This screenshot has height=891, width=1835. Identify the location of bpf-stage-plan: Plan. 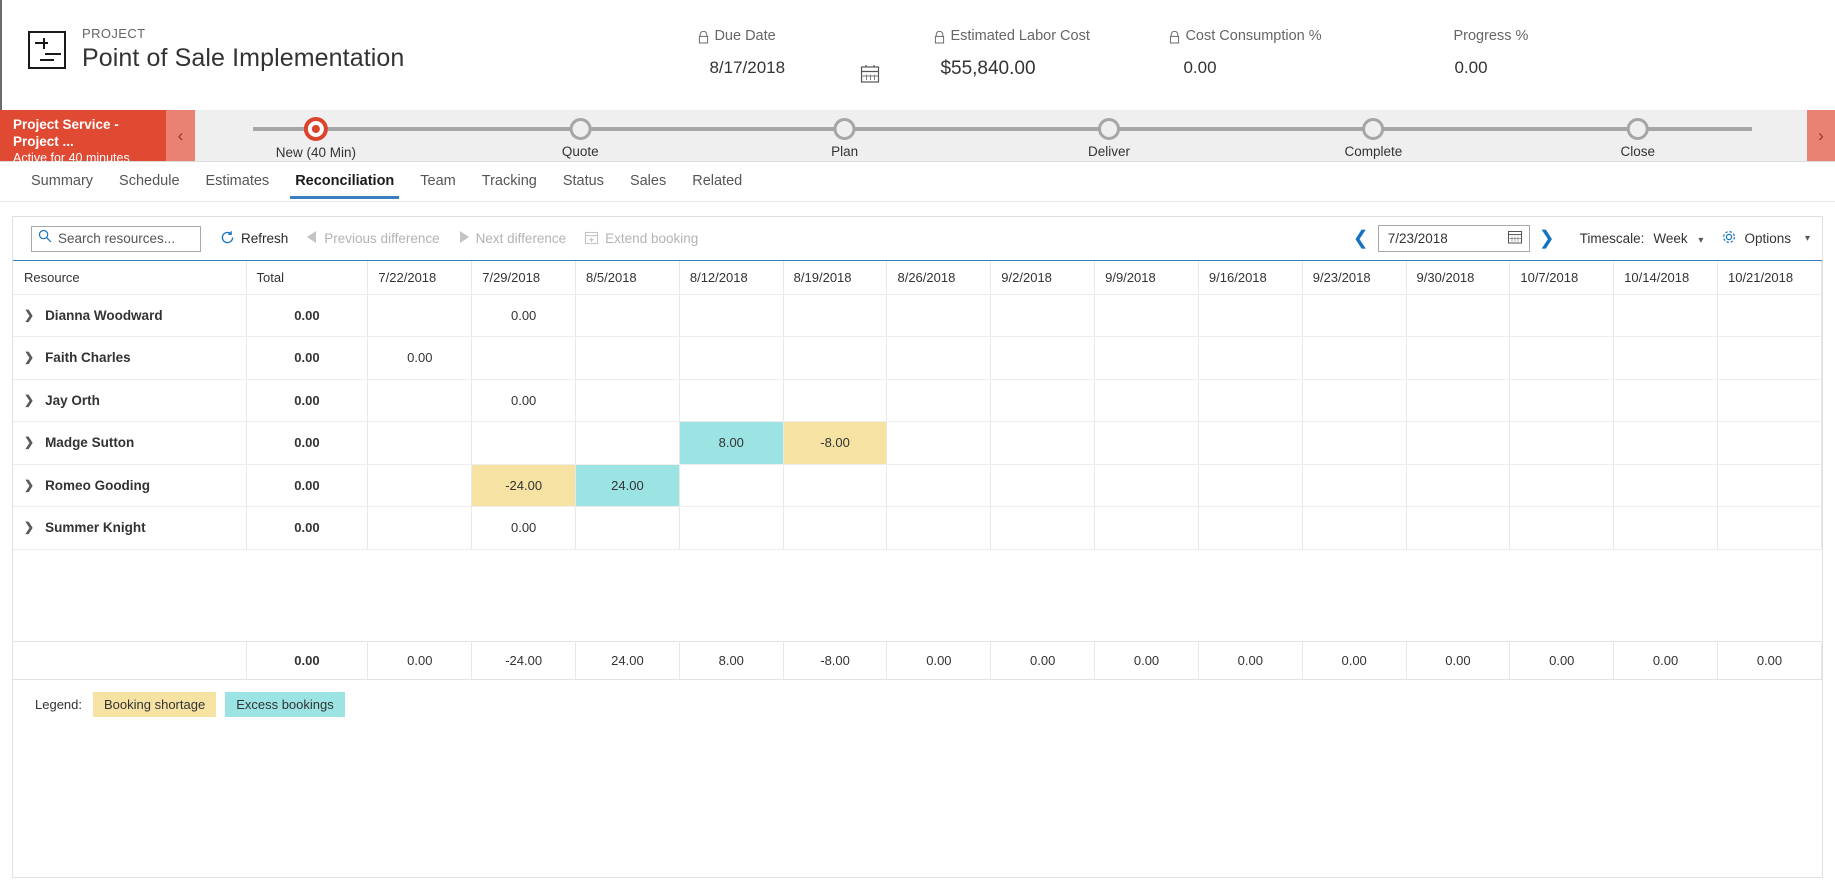
(844, 134).